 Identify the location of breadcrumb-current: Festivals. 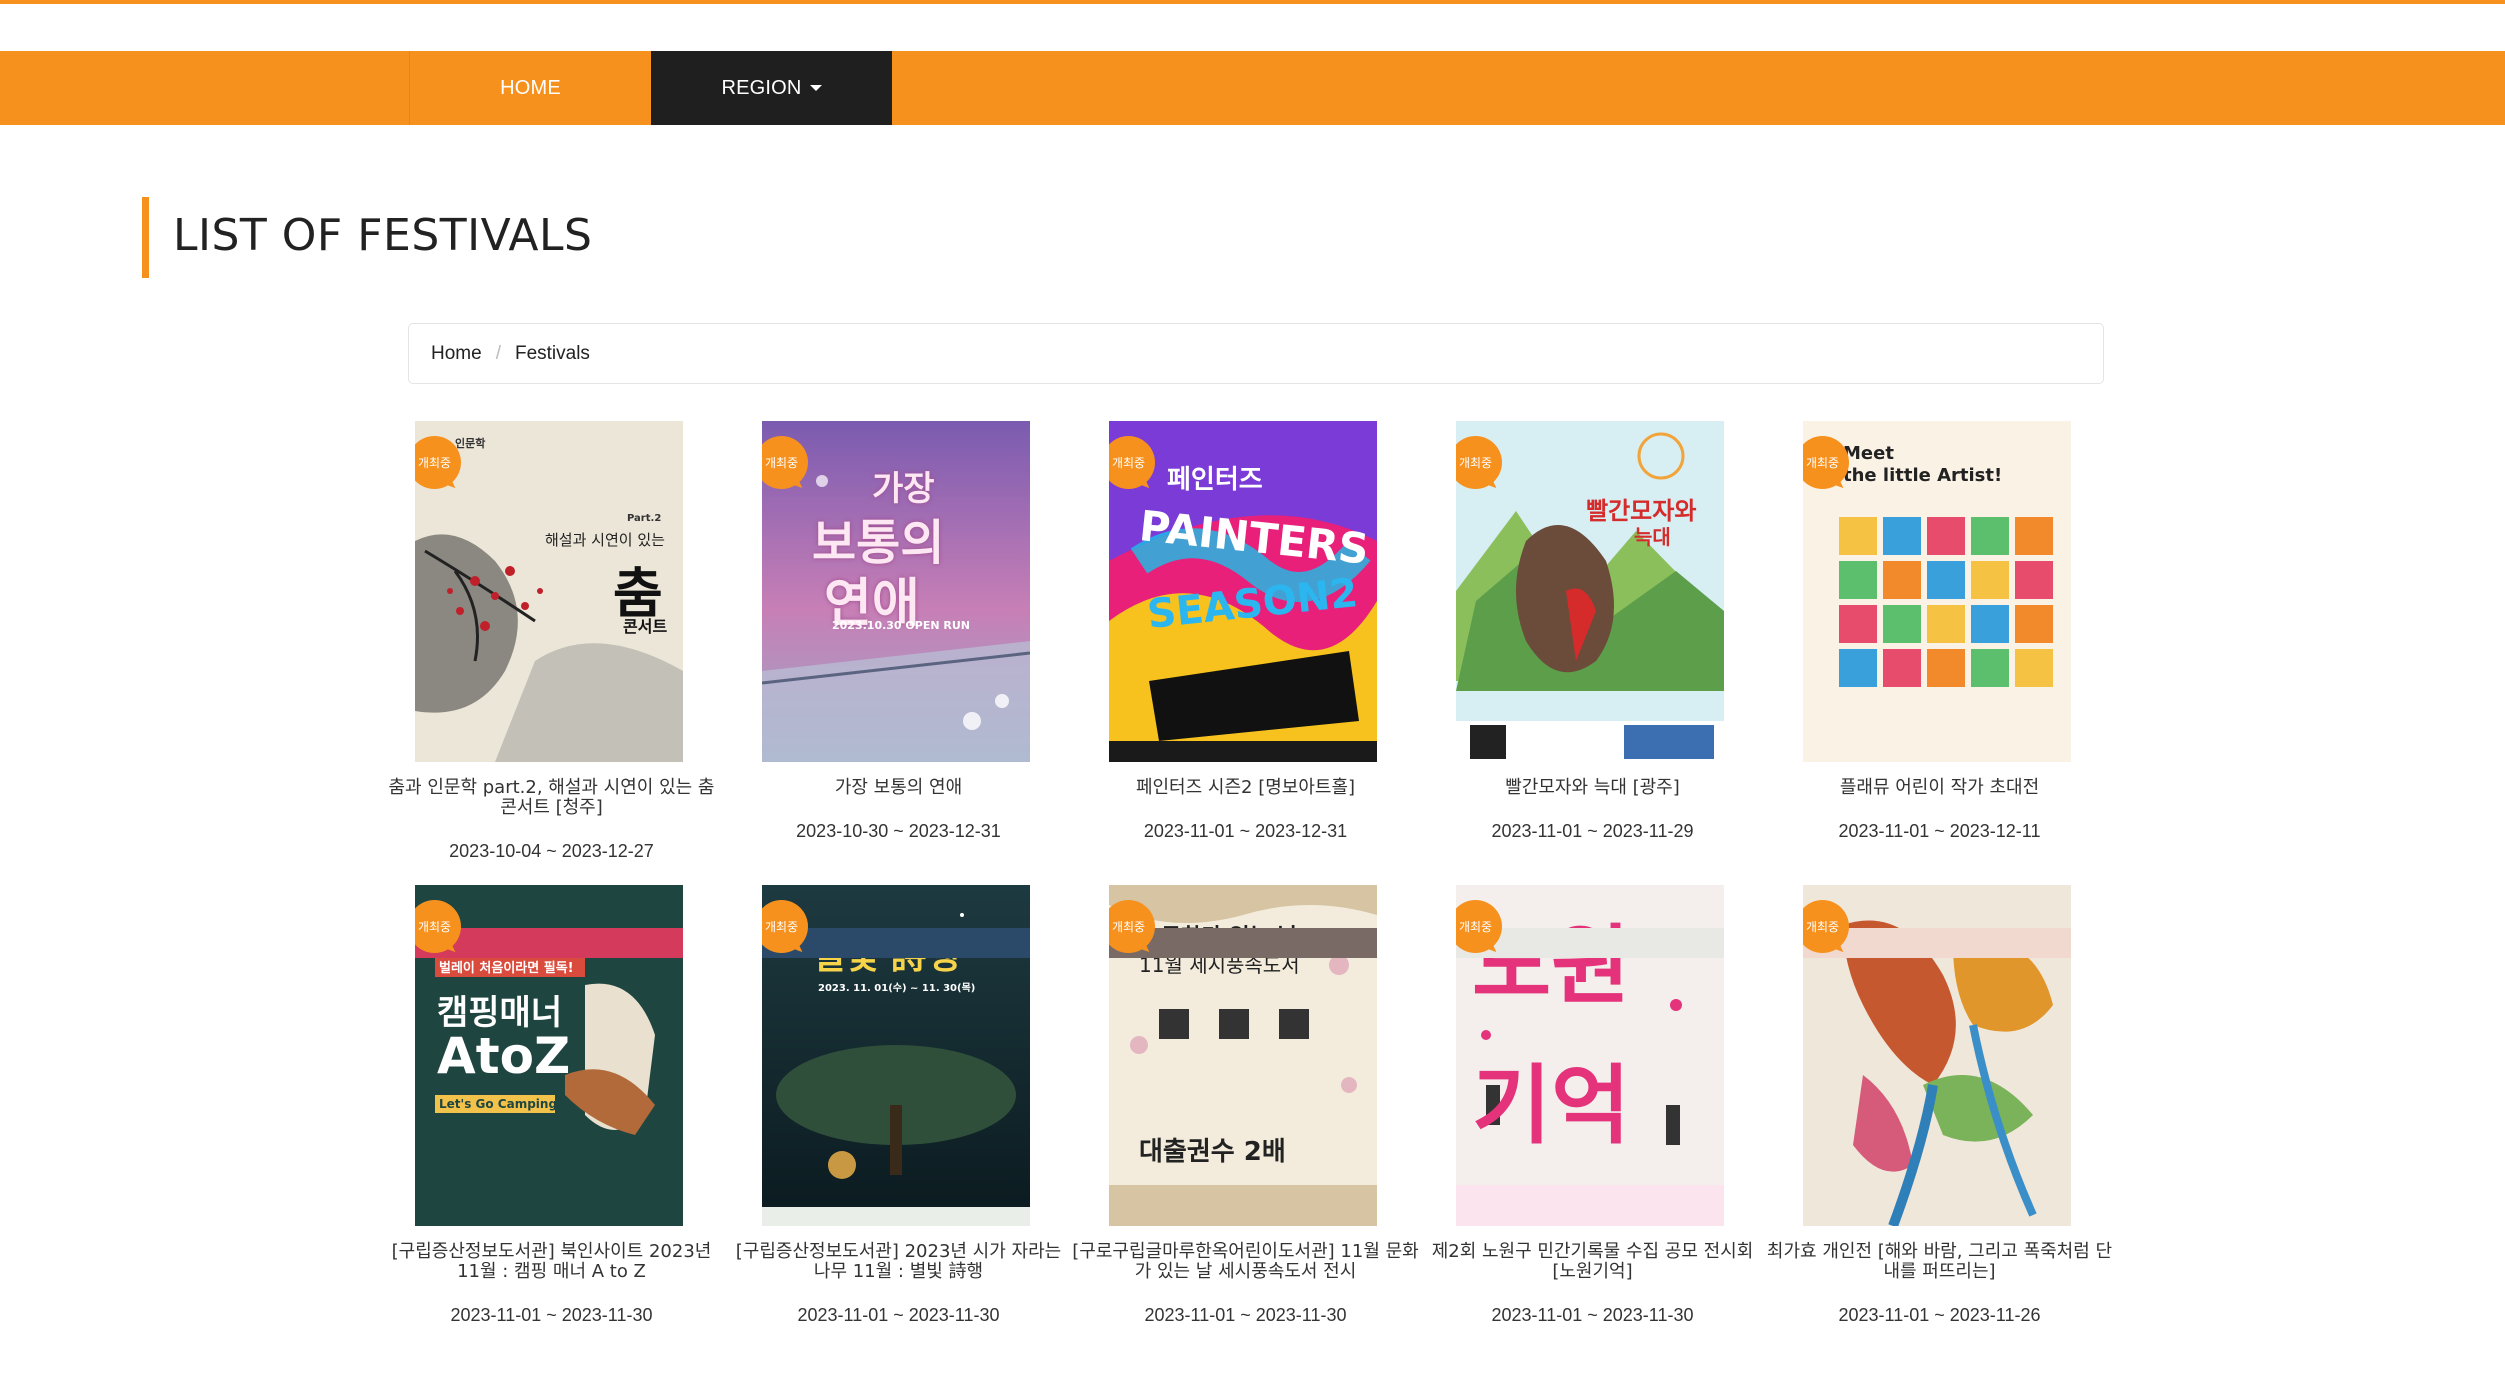
(552, 353).